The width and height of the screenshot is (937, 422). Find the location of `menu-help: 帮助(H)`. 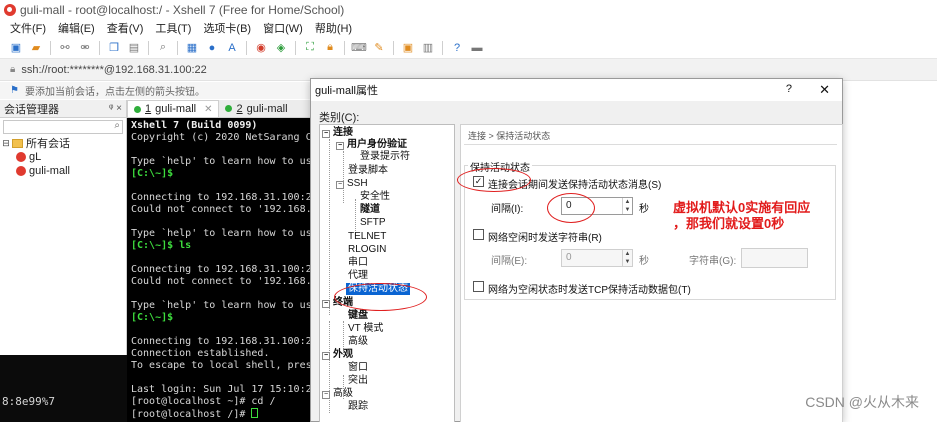

menu-help: 帮助(H) is located at coordinates (333, 28).